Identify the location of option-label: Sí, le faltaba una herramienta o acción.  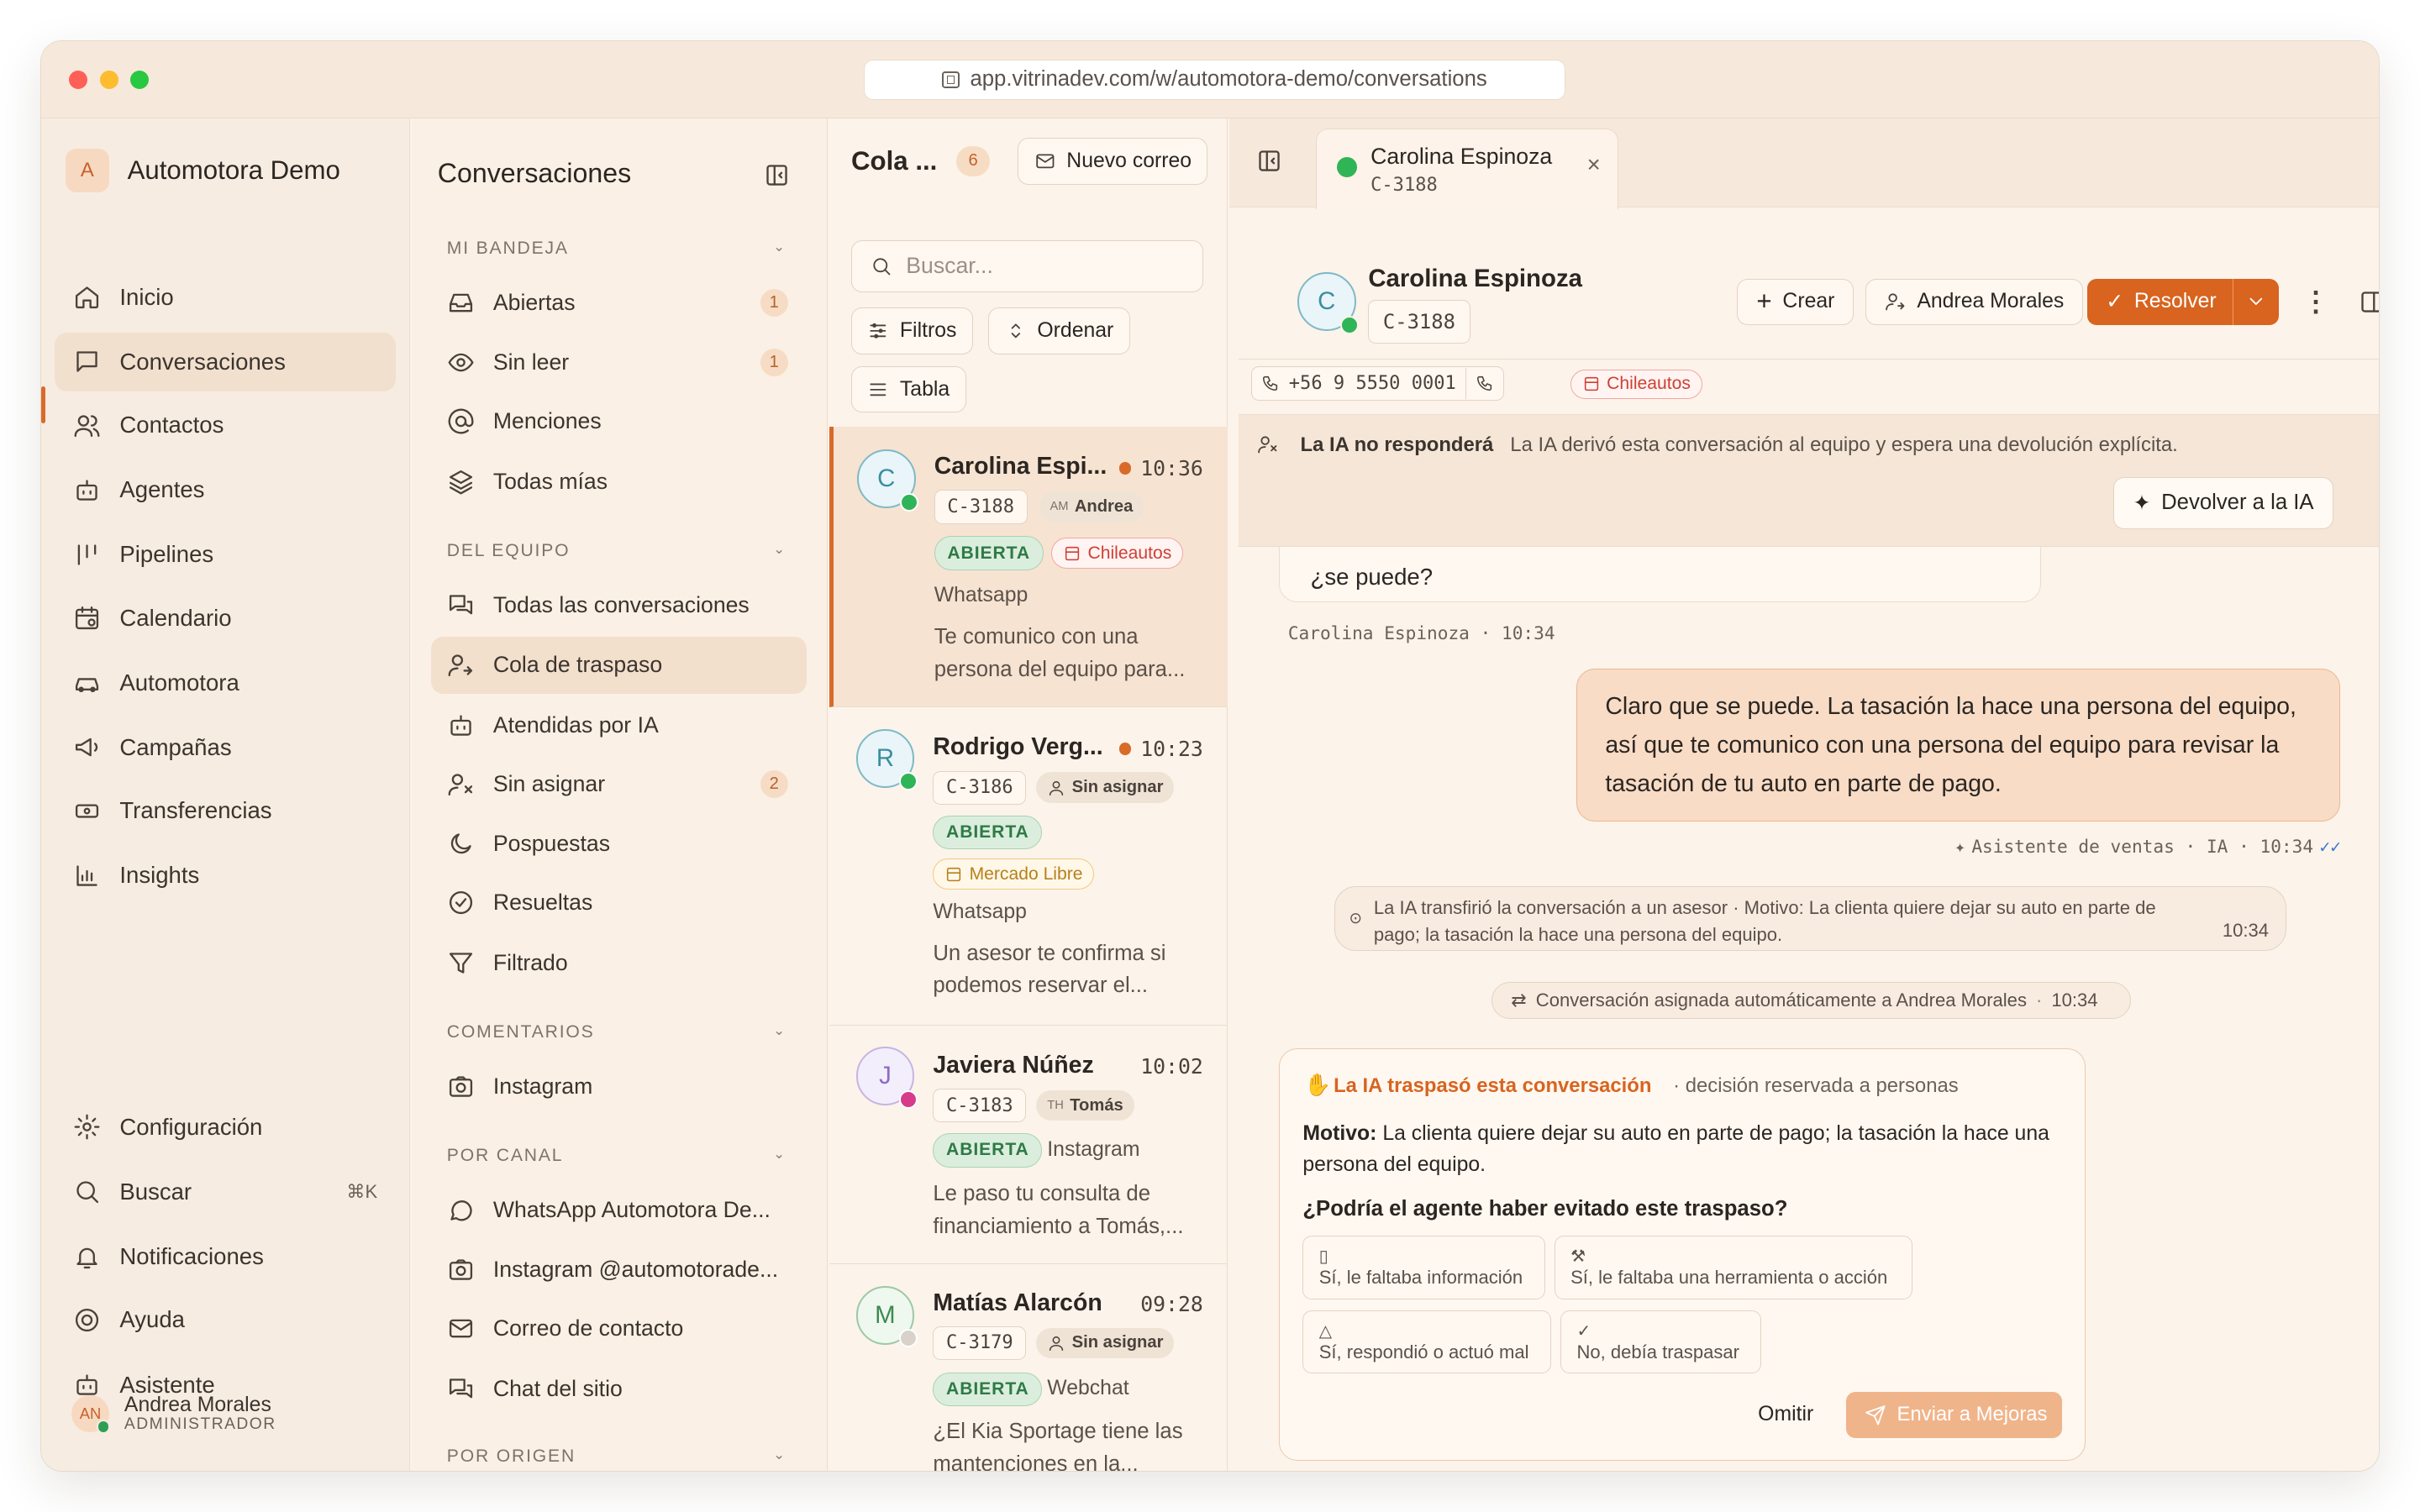
(1729, 1278).